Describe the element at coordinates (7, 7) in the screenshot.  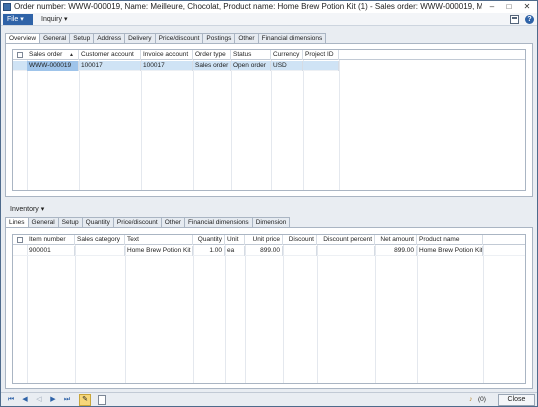
I see `app-icon` at that location.